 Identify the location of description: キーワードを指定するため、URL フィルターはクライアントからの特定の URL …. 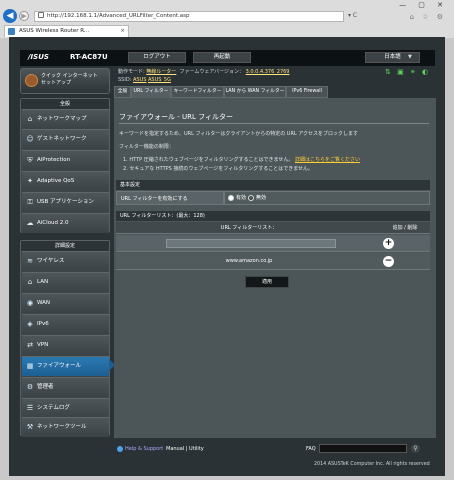
(239, 134).